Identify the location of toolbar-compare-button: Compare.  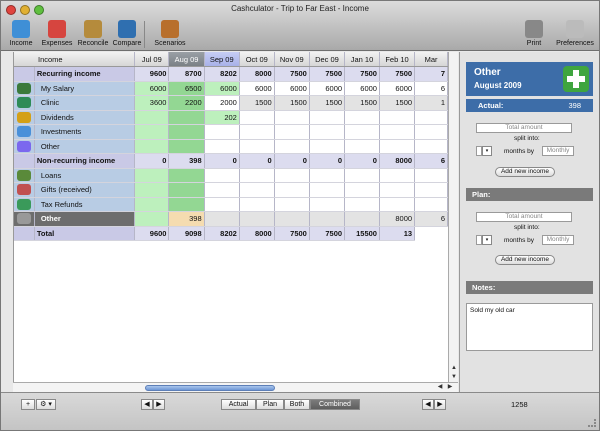
(127, 33).